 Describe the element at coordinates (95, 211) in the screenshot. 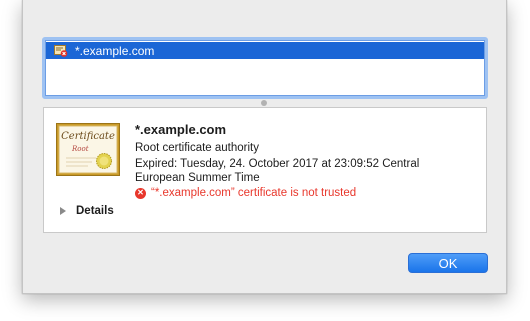

I see `details-label: Details` at that location.